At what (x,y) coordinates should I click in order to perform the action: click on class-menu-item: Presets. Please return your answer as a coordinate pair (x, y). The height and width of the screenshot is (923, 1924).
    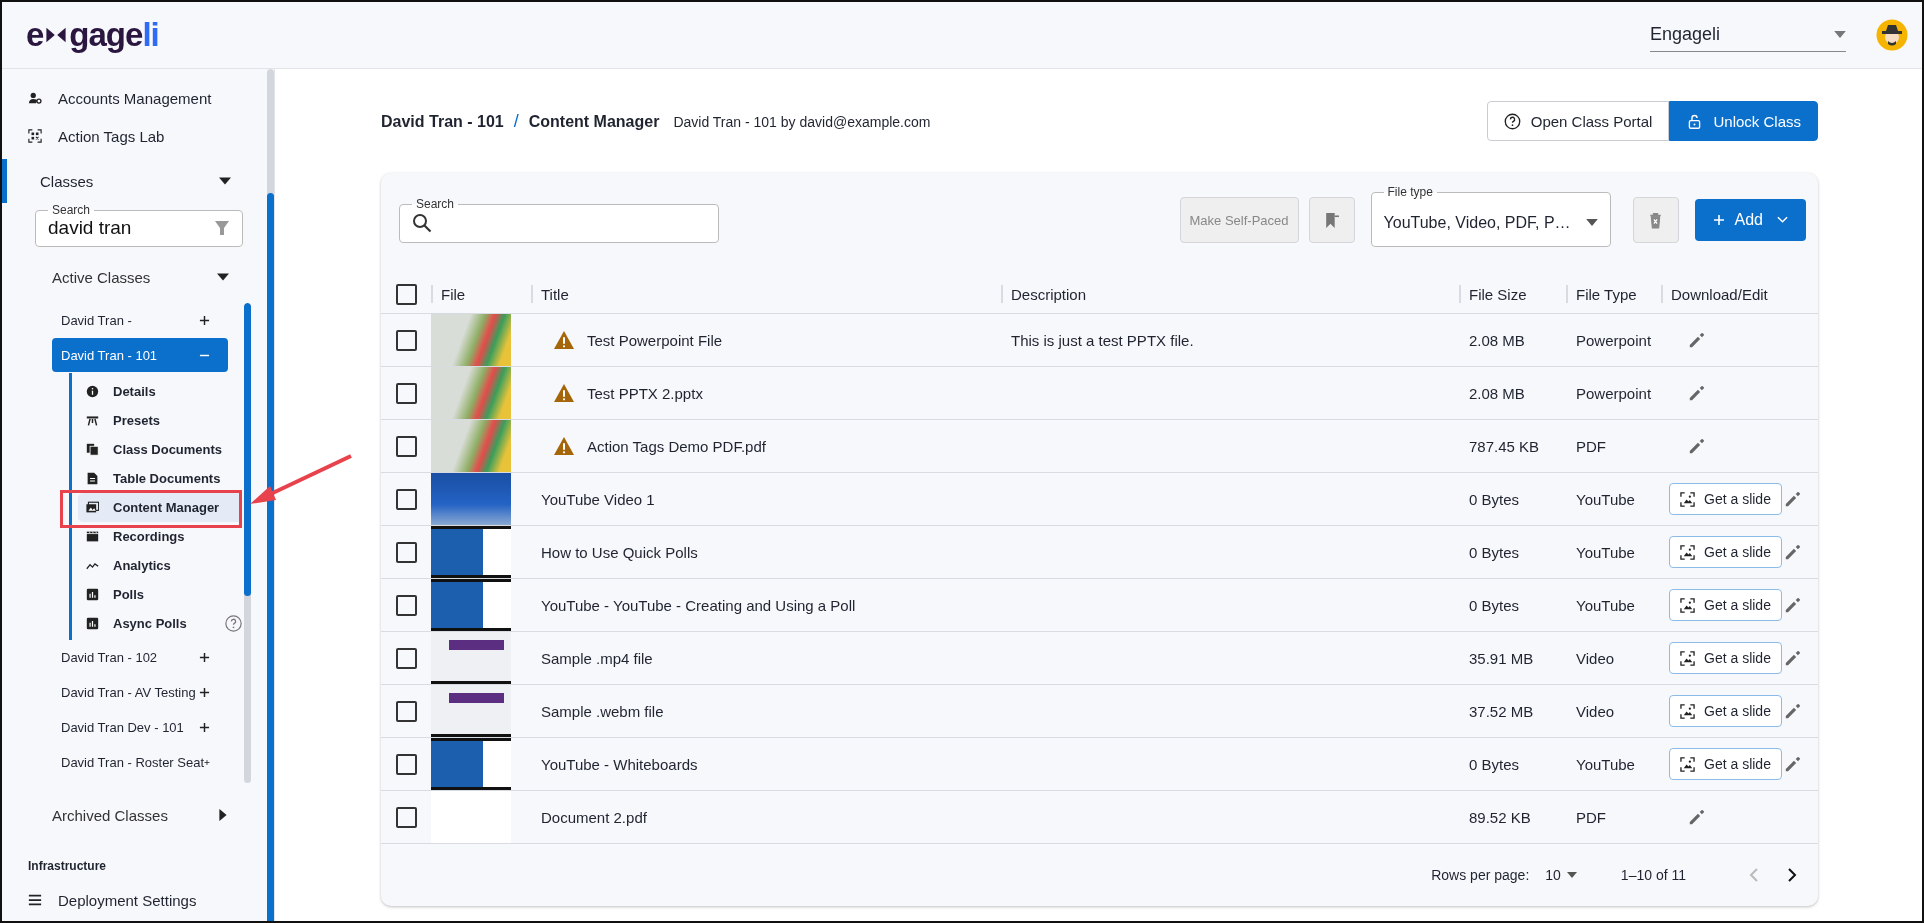
    Looking at the image, I should click on (160, 420).